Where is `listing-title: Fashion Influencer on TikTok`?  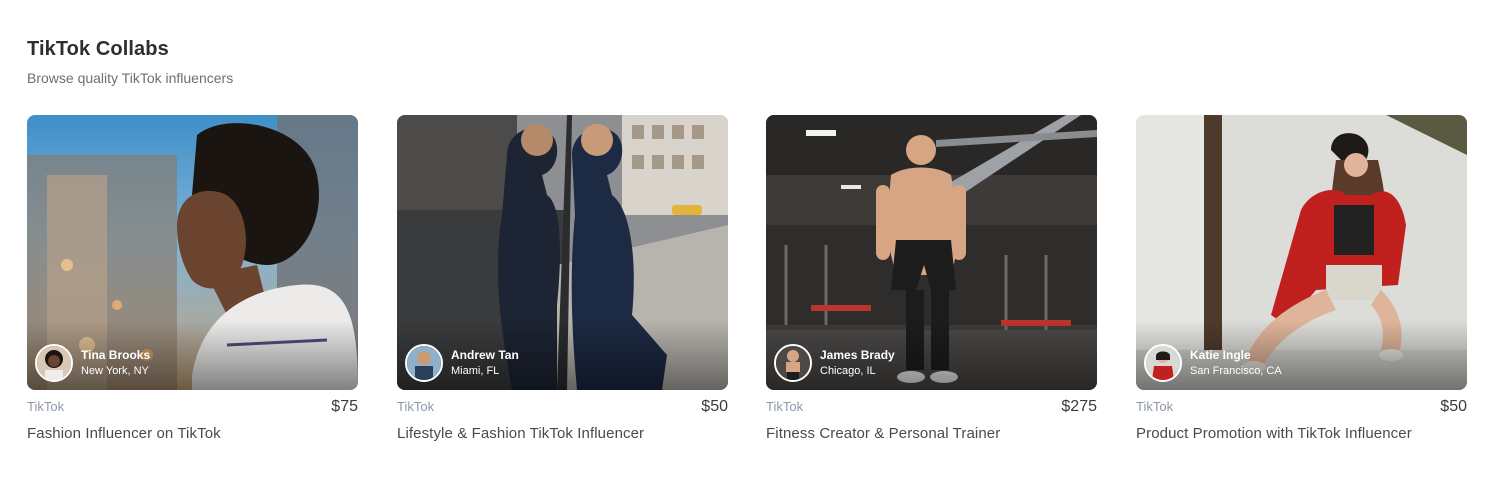 listing-title: Fashion Influencer on TikTok is located at coordinates (192, 433).